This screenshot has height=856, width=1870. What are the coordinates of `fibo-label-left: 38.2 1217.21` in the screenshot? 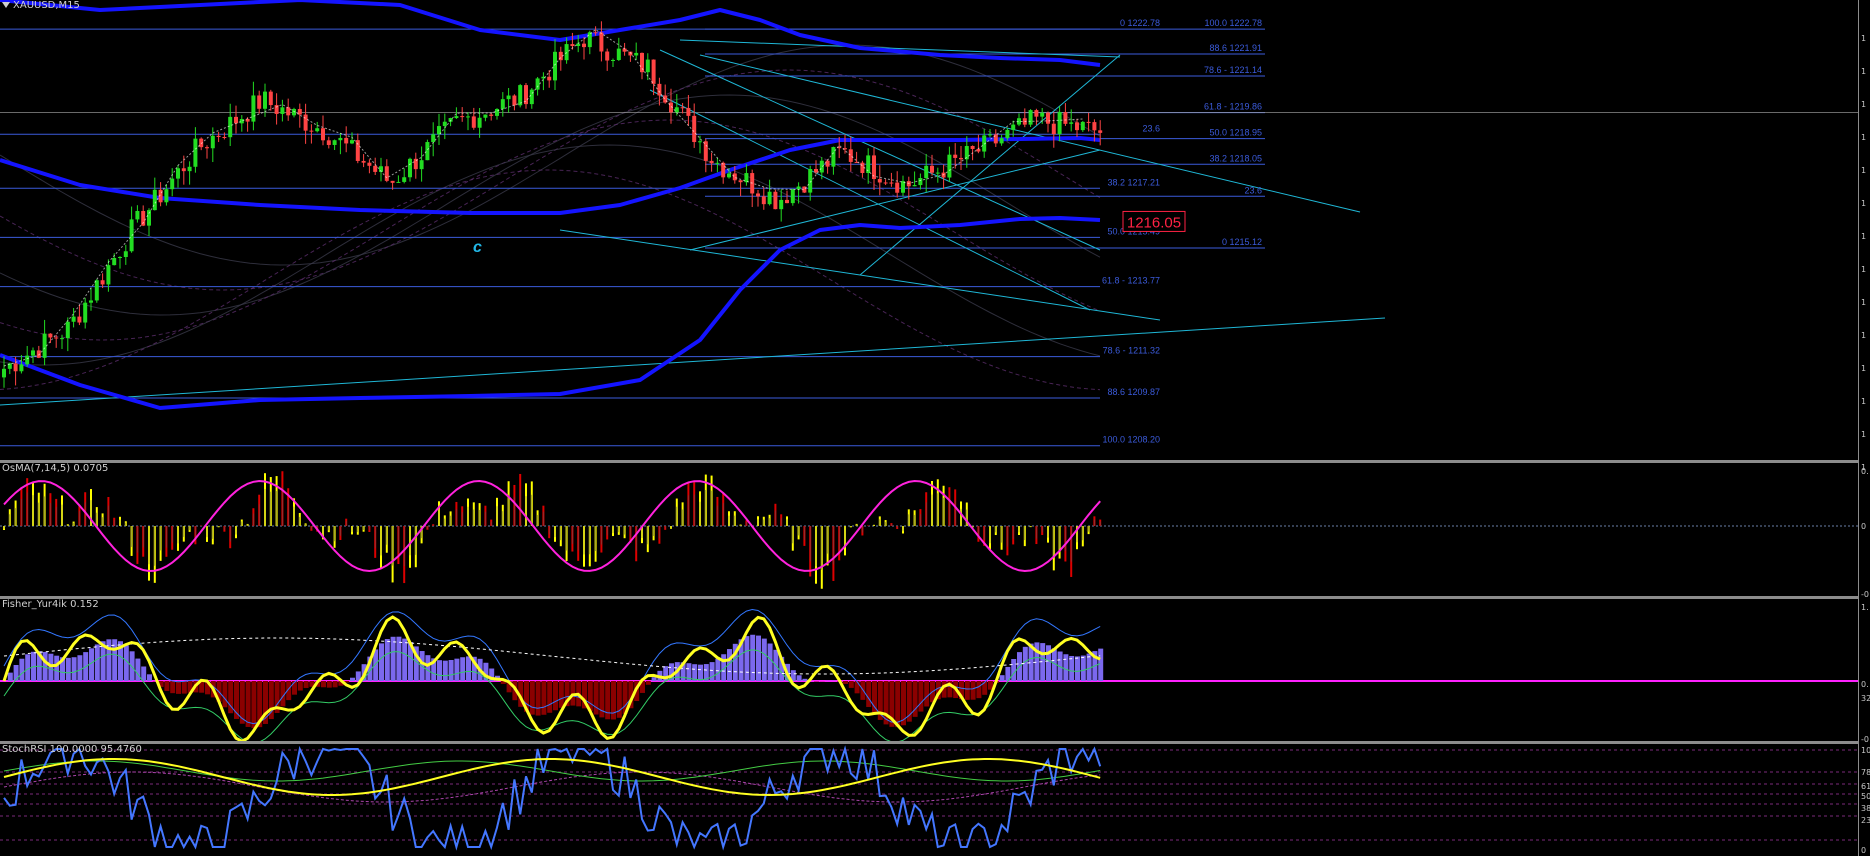 It's located at (1133, 182).